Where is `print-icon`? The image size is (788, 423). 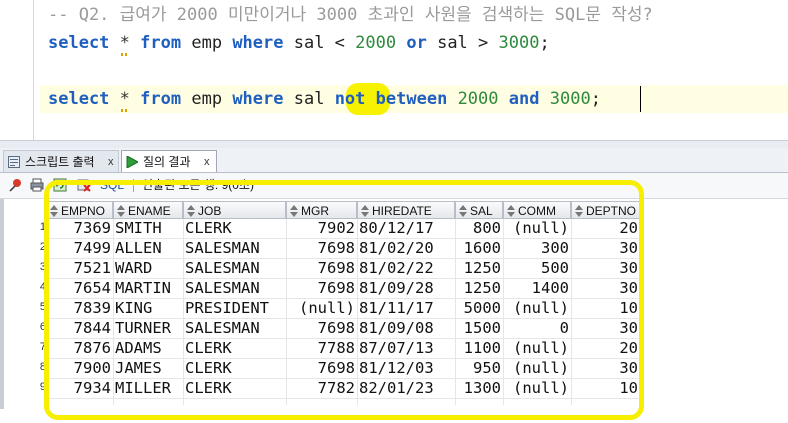
print-icon is located at coordinates (37, 185).